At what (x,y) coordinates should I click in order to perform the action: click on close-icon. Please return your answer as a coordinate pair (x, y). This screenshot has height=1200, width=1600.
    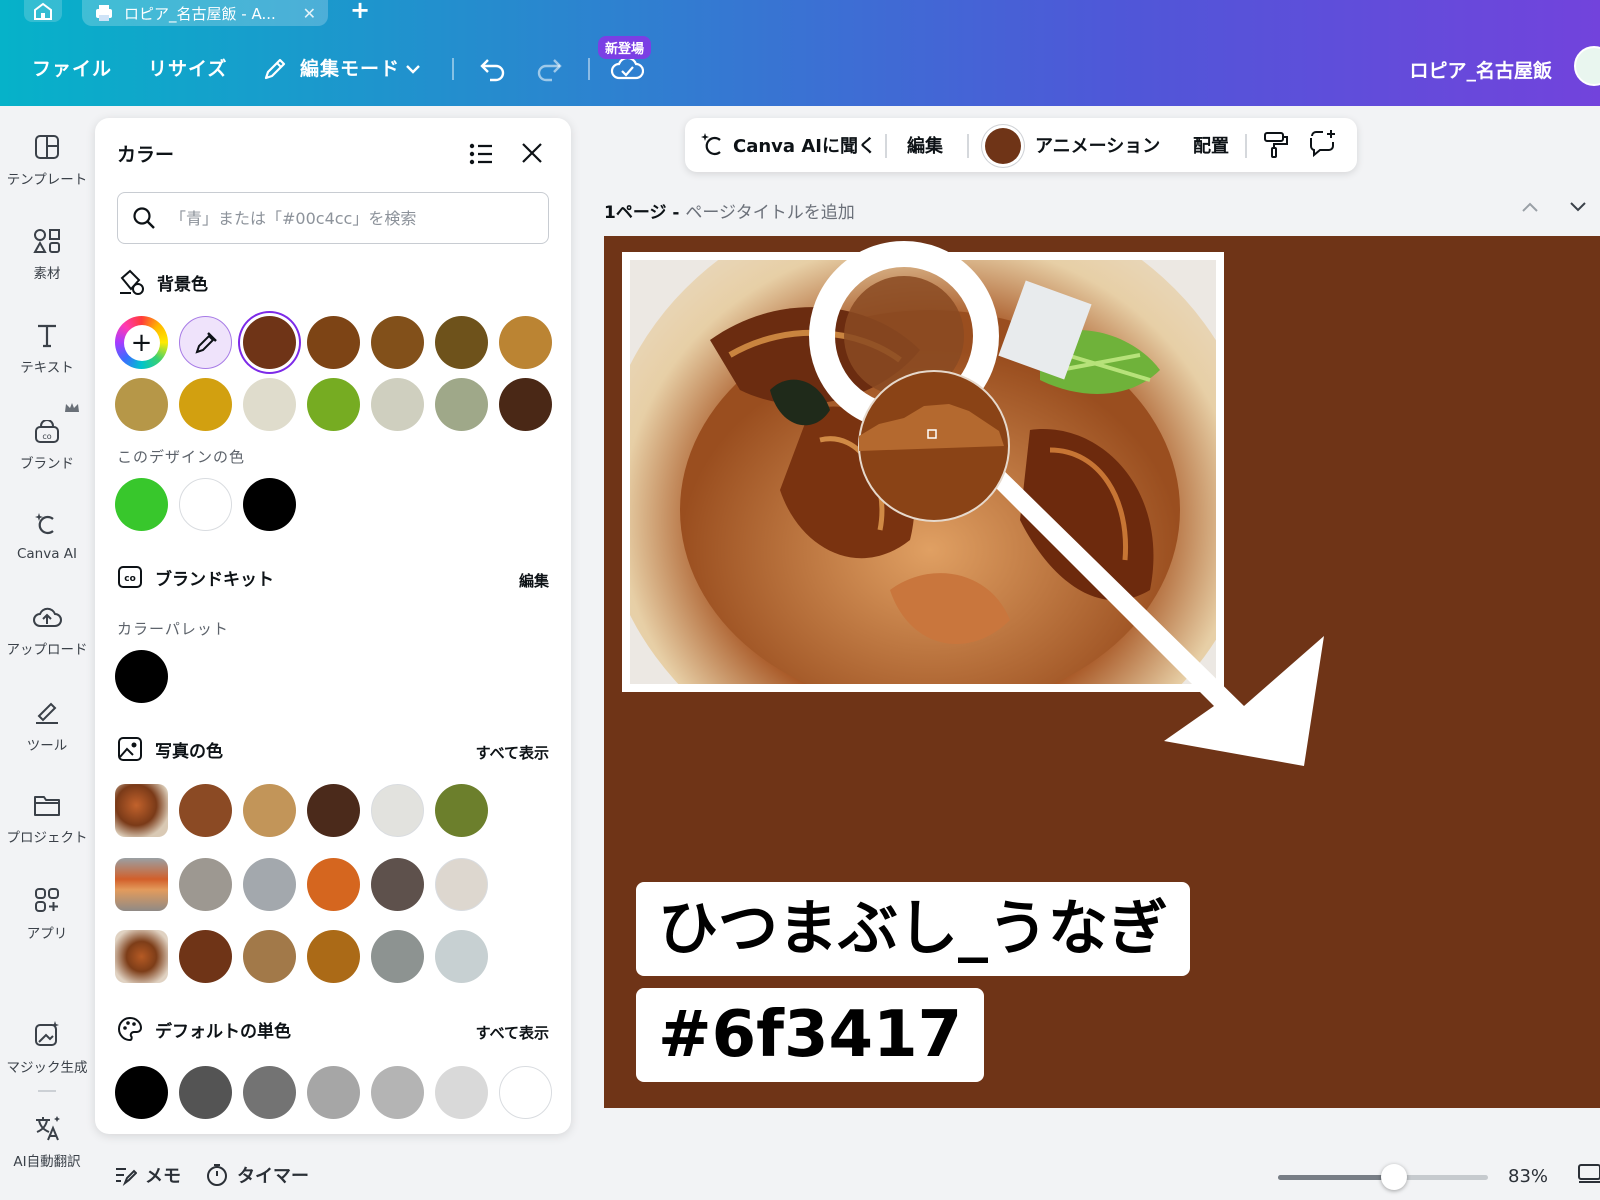
    Looking at the image, I should click on (532, 153).